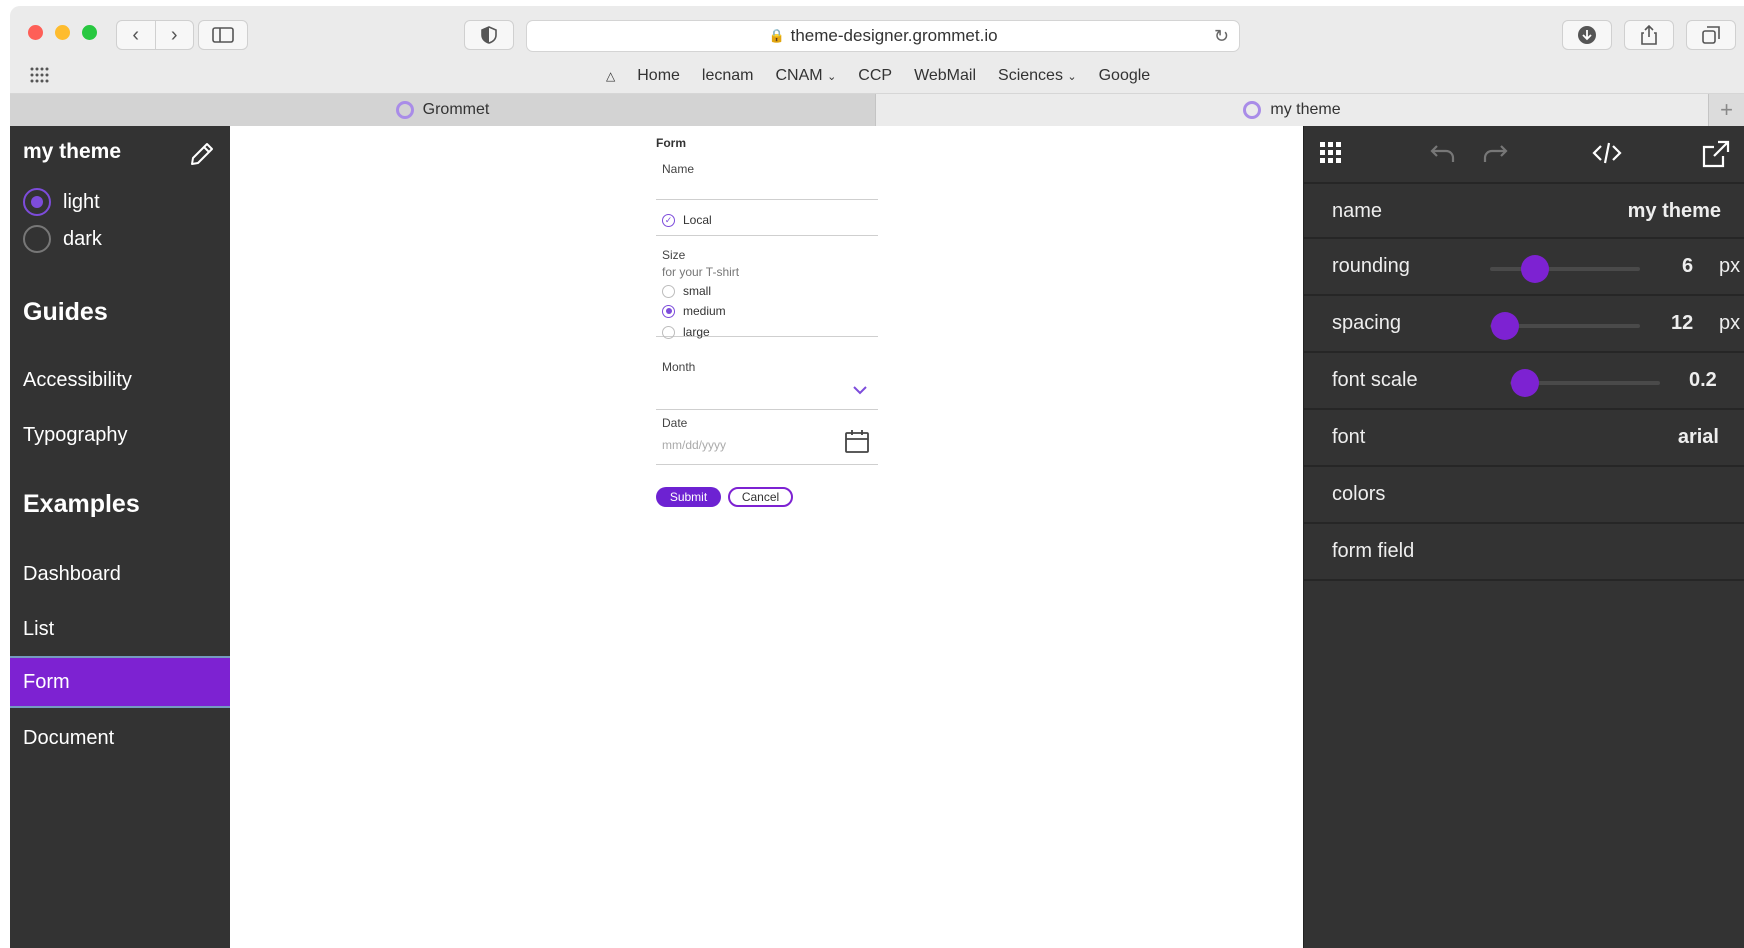  Describe the element at coordinates (489, 35) in the screenshot. I see `privacy-shield-icon` at that location.